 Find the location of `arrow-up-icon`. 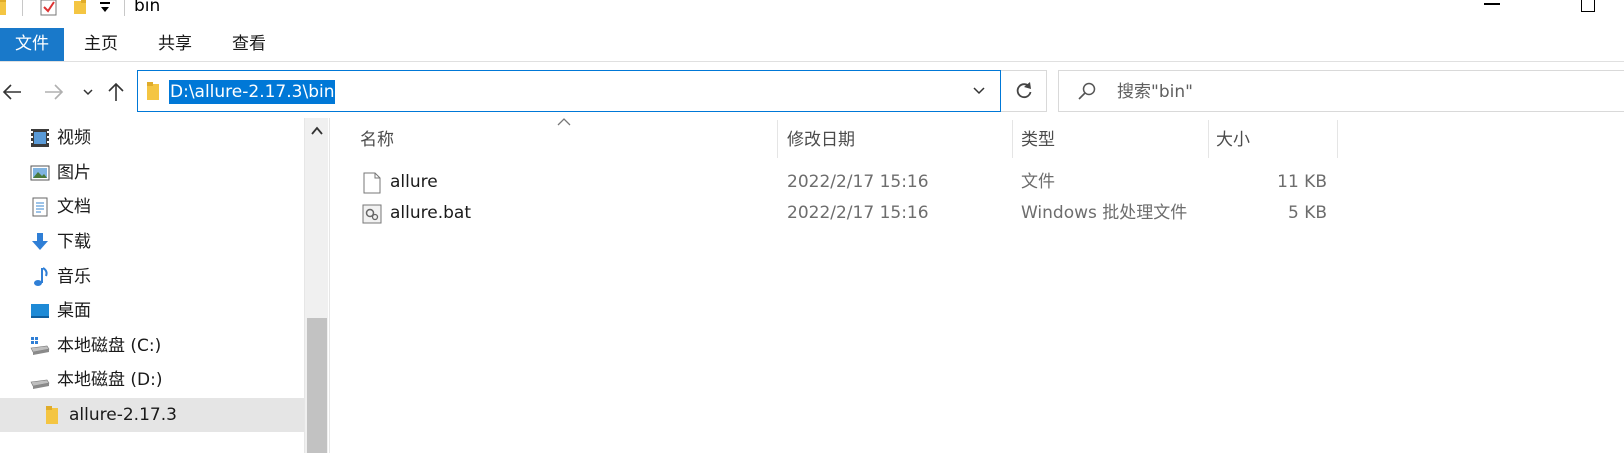

arrow-up-icon is located at coordinates (116, 91).